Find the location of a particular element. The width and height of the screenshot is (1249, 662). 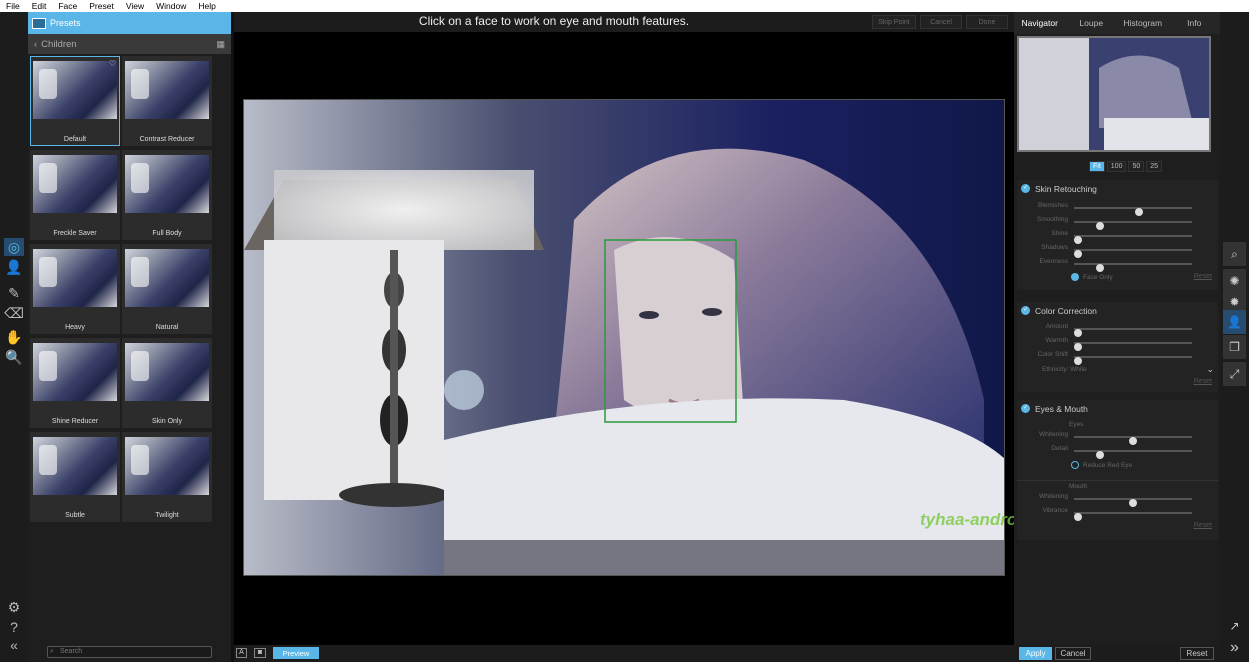

layers-icon: ❐ is located at coordinates (1234, 347).